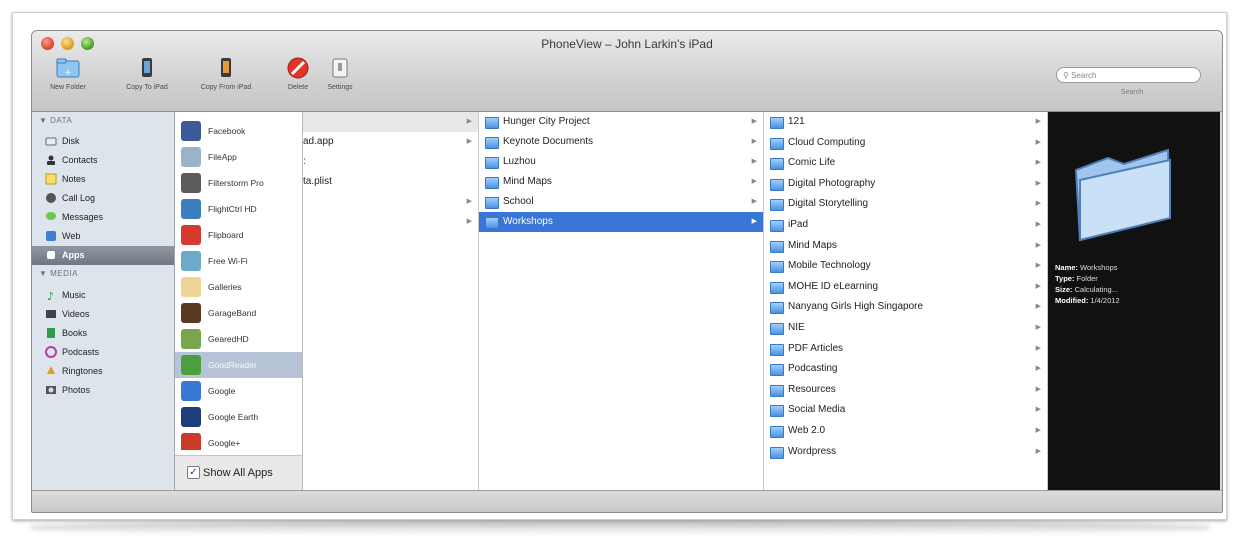  Describe the element at coordinates (191, 183) in the screenshot. I see `filterstorm-pro-icon` at that location.